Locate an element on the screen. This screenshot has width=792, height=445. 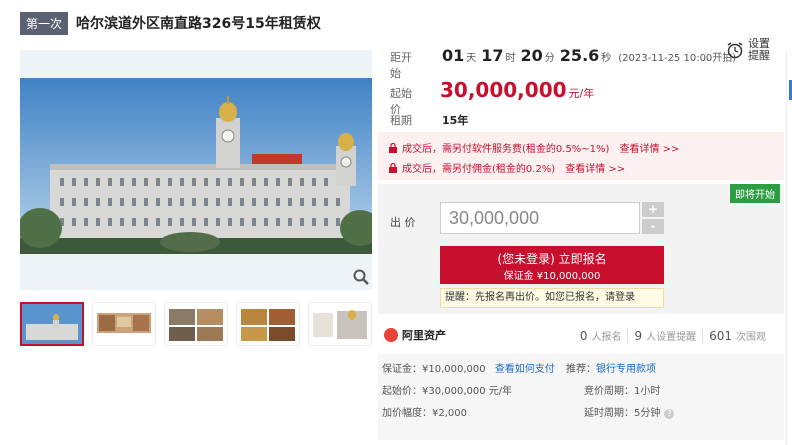
right-sidebar-edge is located at coordinates (789, 247).